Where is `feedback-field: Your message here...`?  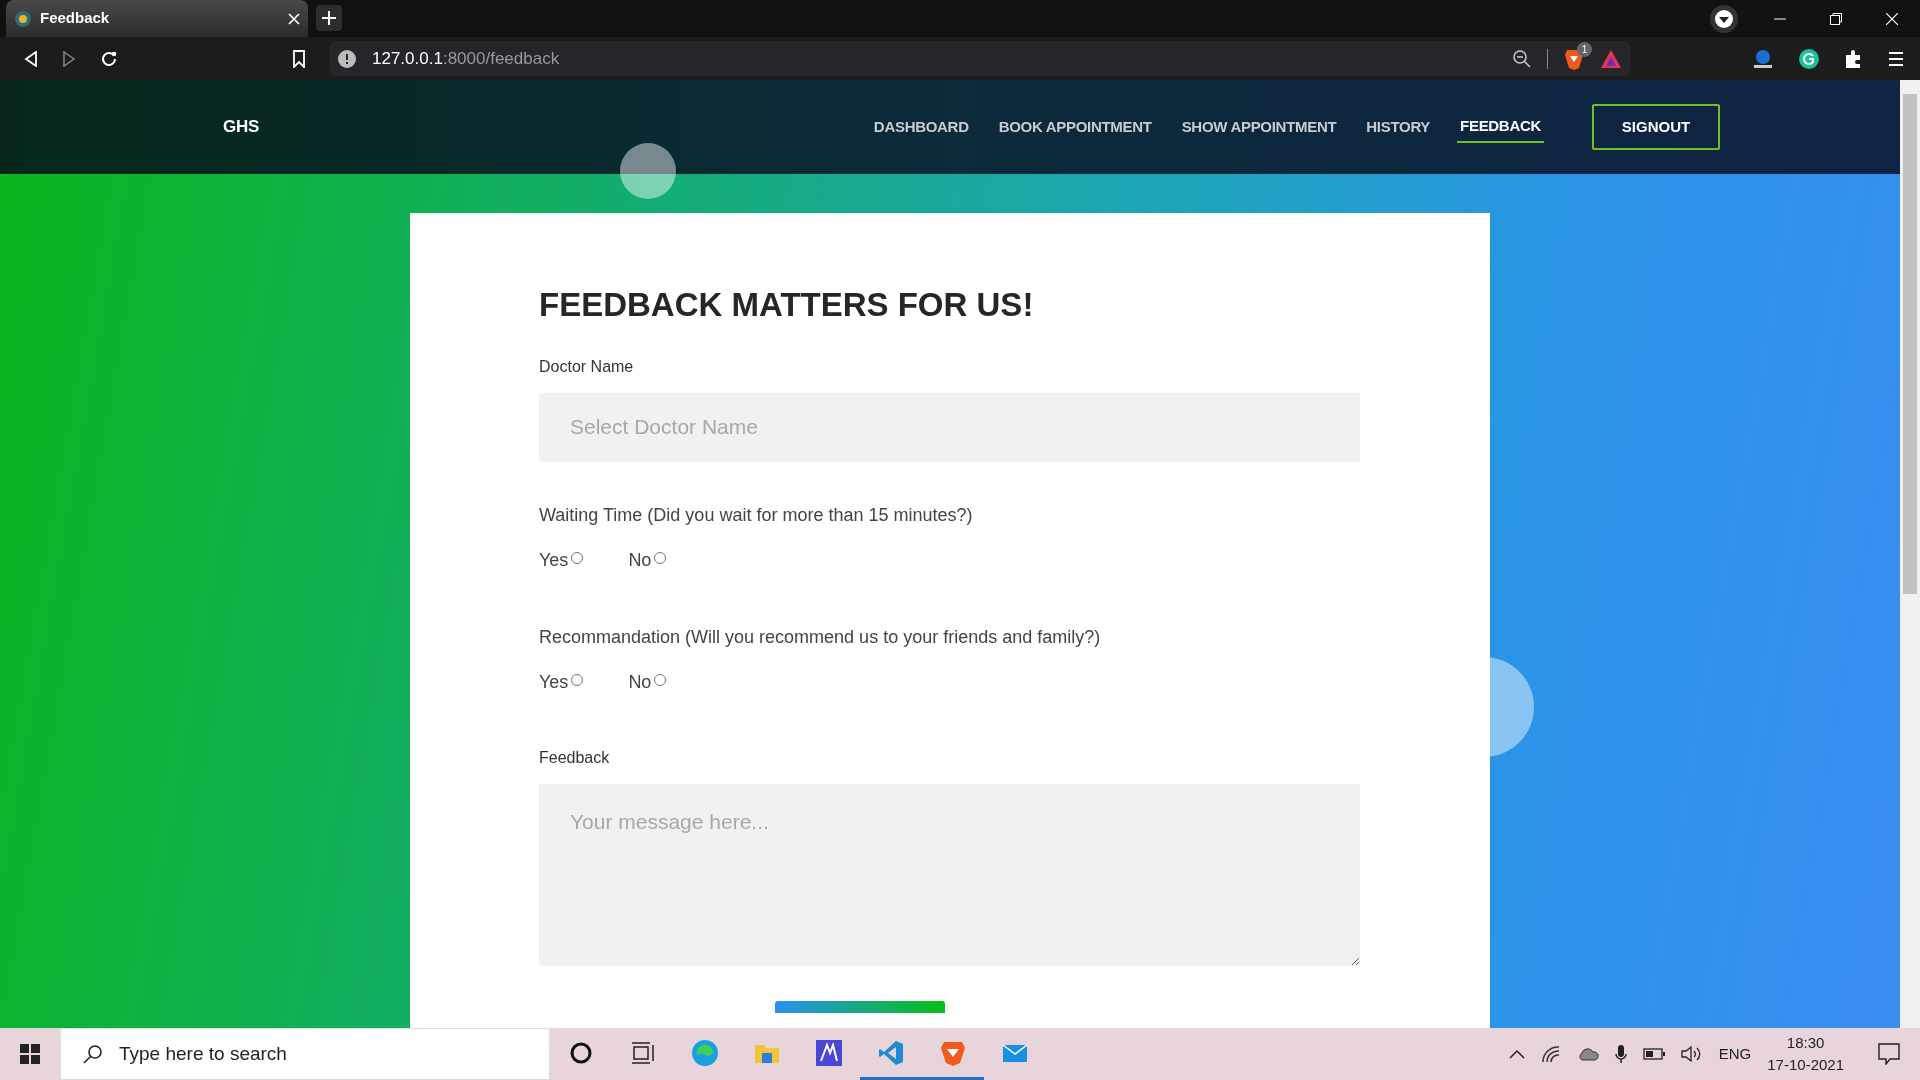 feedback-field: Your message here... is located at coordinates (949, 874).